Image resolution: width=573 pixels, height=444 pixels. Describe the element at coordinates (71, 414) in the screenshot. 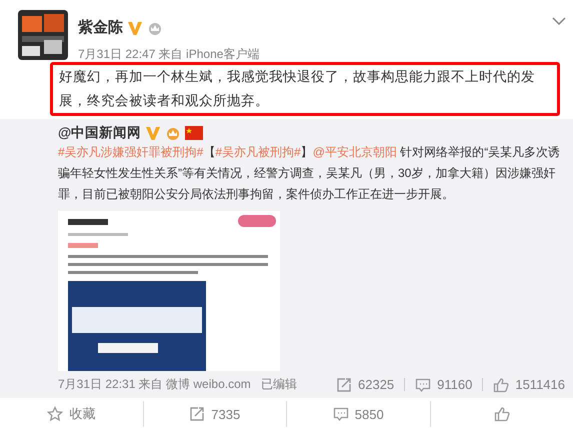

I see `action-button: 收藏` at that location.